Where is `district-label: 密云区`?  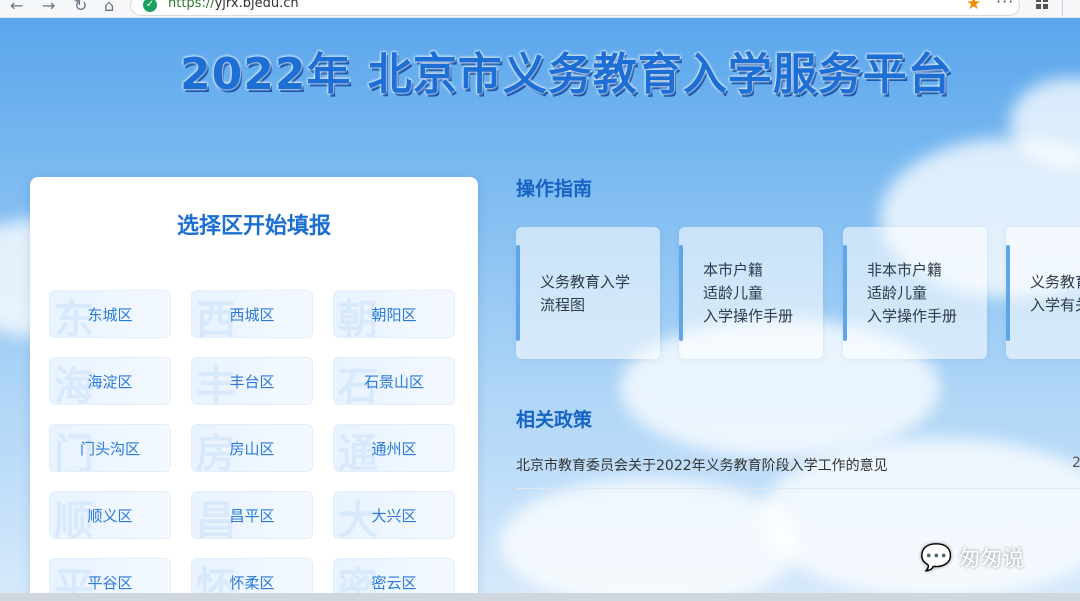 district-label: 密云区 is located at coordinates (394, 583).